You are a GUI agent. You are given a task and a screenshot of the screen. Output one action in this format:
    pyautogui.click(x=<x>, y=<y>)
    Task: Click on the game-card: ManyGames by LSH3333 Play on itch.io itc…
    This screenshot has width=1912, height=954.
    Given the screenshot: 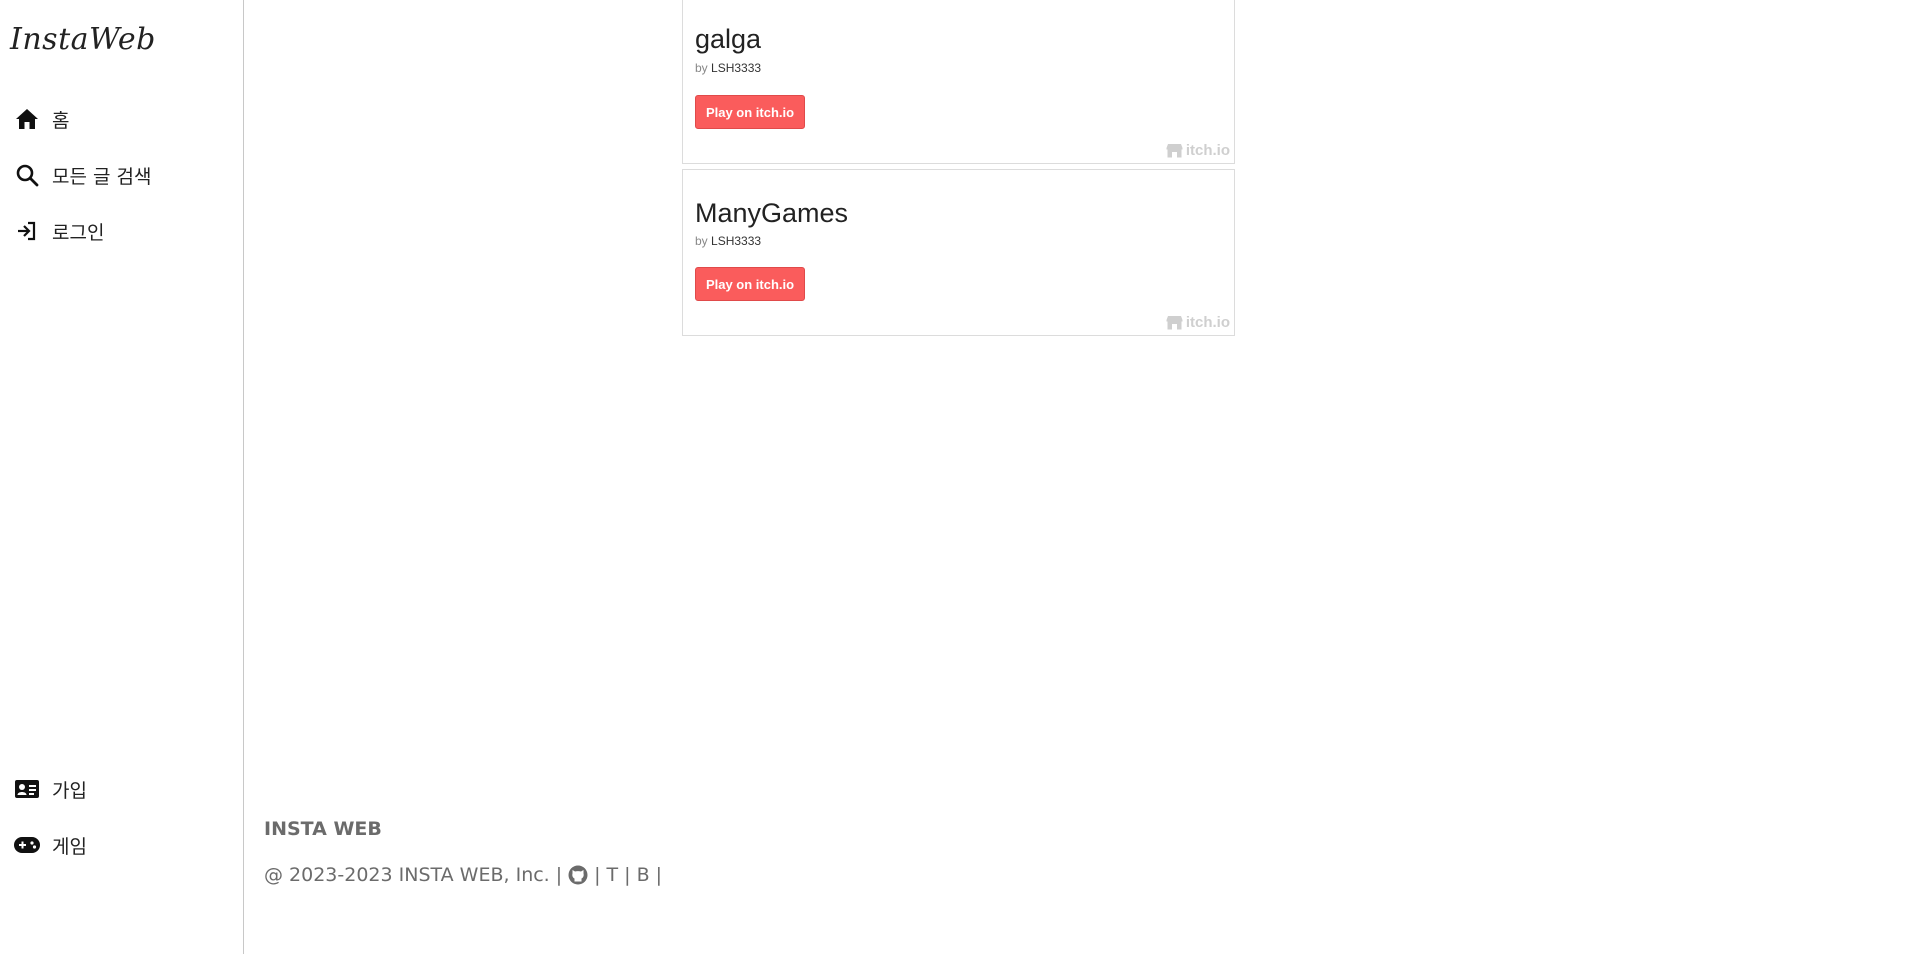 What is the action you would take?
    pyautogui.click(x=958, y=252)
    